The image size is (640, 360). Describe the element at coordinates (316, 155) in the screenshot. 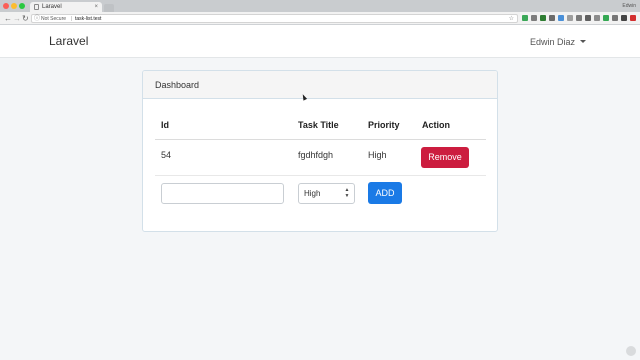

I see `task-title-cell: fgdhfdgh` at that location.